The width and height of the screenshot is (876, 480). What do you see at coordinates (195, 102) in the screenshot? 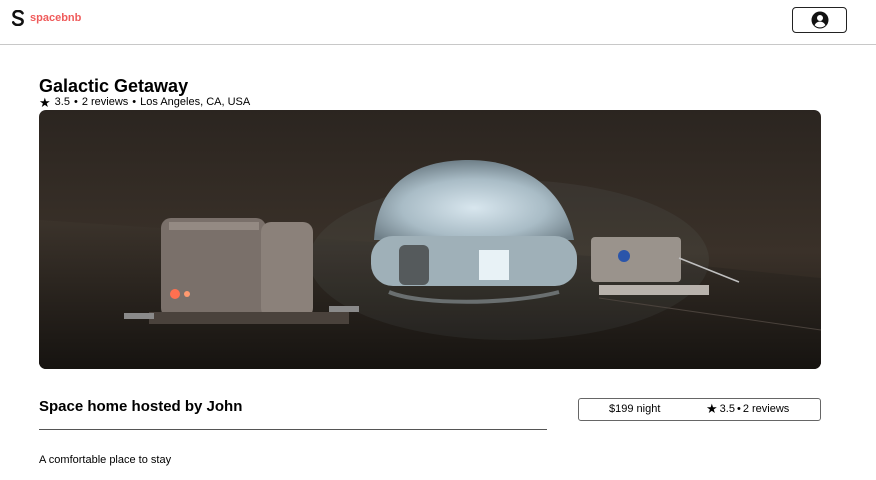
I see `location-link: Los Angeles, CA, USA` at bounding box center [195, 102].